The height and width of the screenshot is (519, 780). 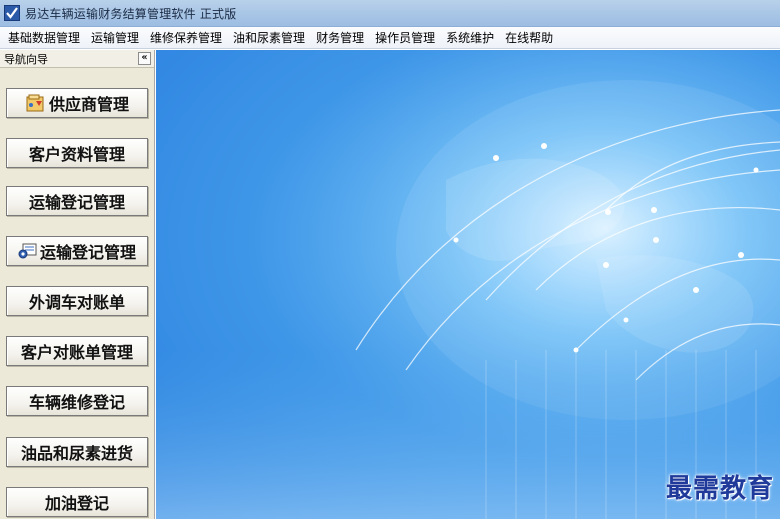 I want to click on nav-button-label: 客户对账单管理, so click(x=76, y=352).